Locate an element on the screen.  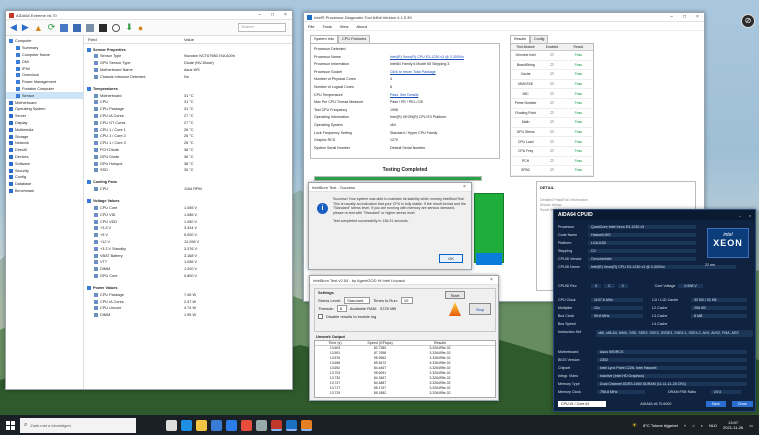
tree-item: DirectX is located at coordinates (44, 150).